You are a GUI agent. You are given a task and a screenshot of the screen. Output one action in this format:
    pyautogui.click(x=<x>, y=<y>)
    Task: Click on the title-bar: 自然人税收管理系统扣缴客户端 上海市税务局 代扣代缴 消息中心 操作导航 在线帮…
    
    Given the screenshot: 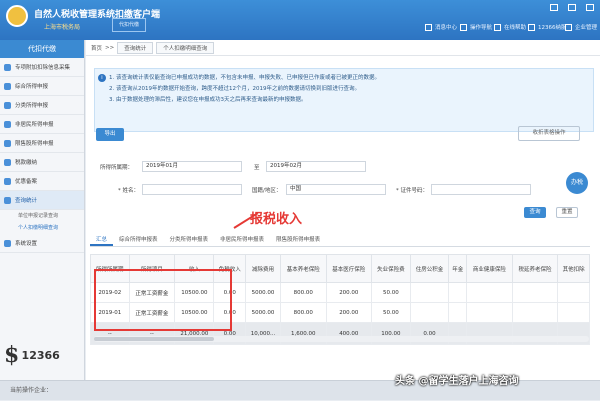 What is the action you would take?
    pyautogui.click(x=300, y=20)
    